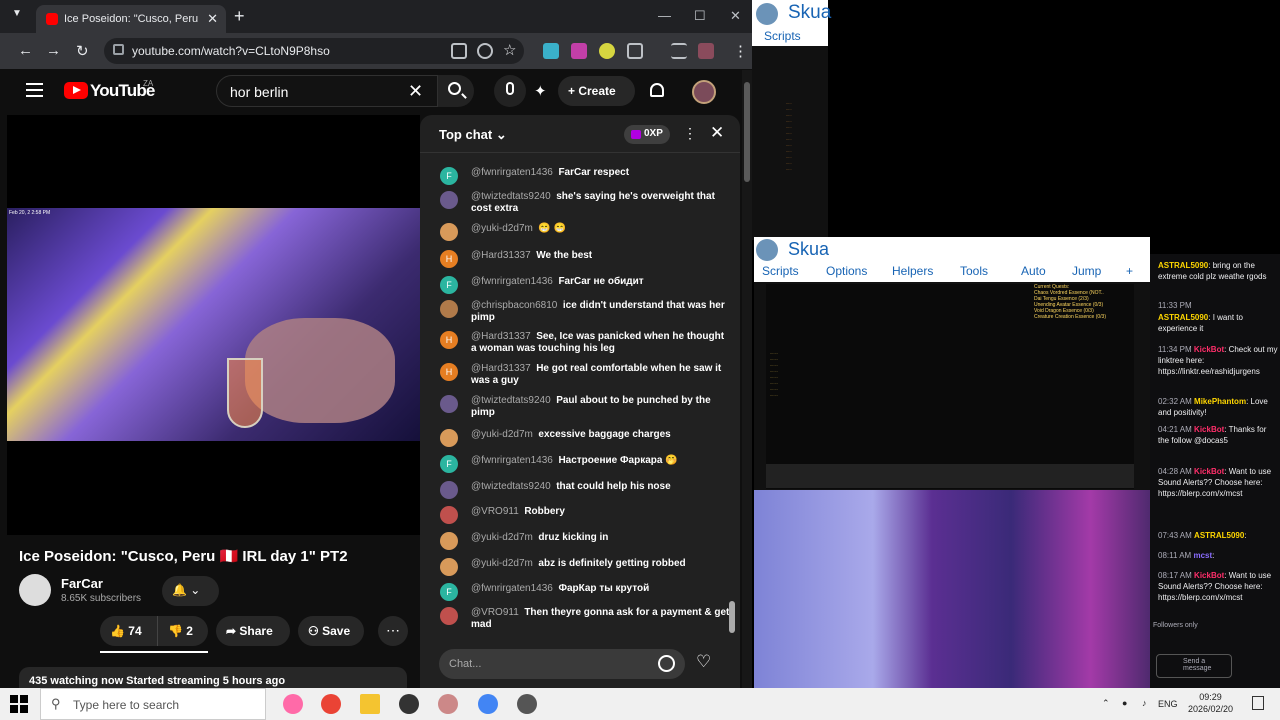 The width and height of the screenshot is (1280, 720). I want to click on bookmark-star-icon: ☆, so click(509, 50).